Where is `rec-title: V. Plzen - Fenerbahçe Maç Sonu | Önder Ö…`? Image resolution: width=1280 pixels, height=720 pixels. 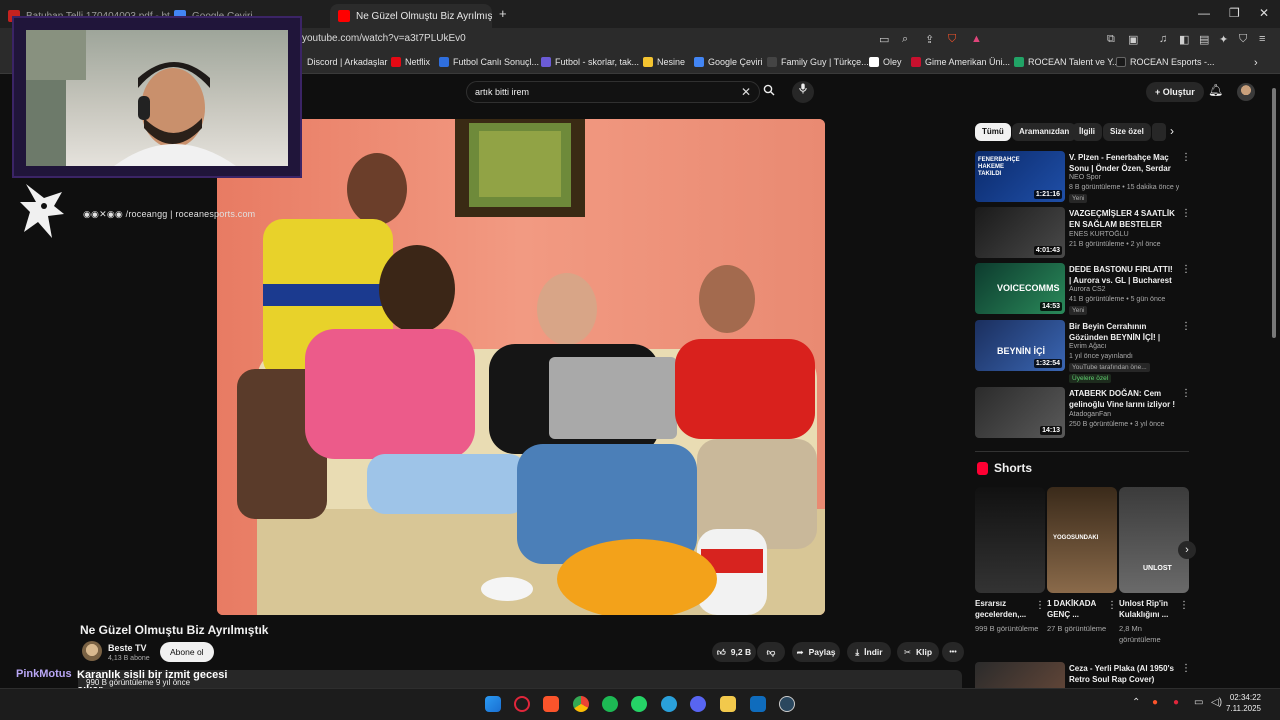
rec-title: V. Plzen - Fenerbahçe Maç Sonu | Önder Ö… is located at coordinates (1123, 163).